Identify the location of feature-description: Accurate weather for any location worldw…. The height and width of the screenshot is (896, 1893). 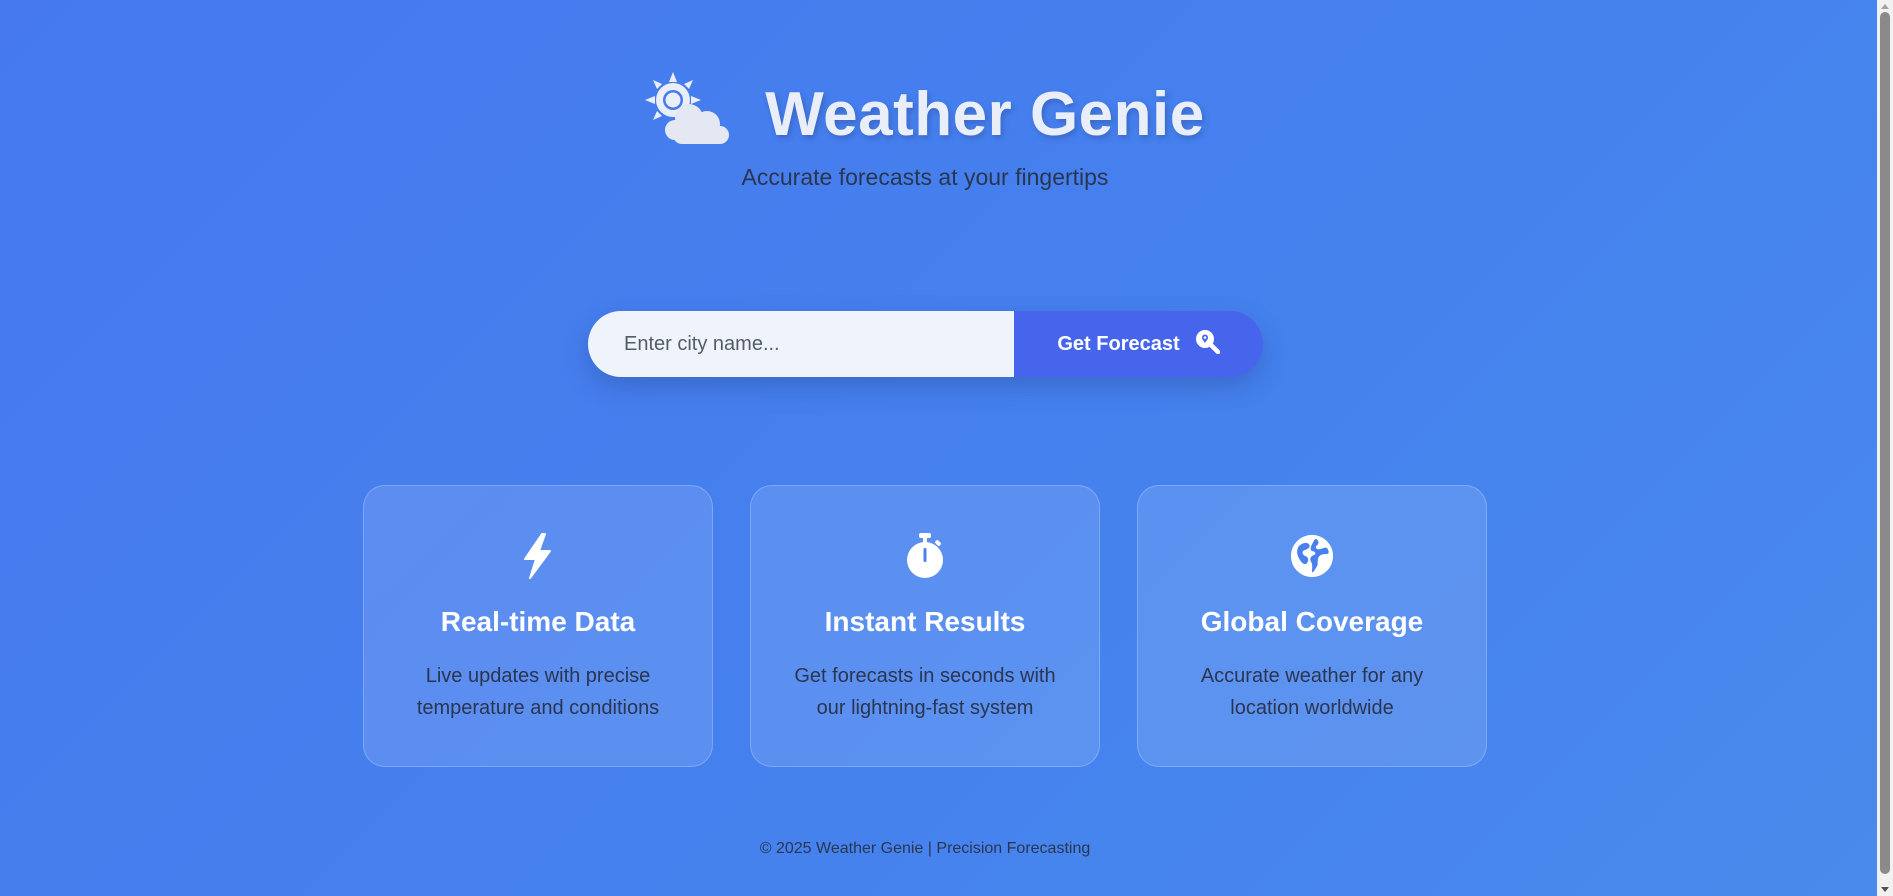
(1312, 692).